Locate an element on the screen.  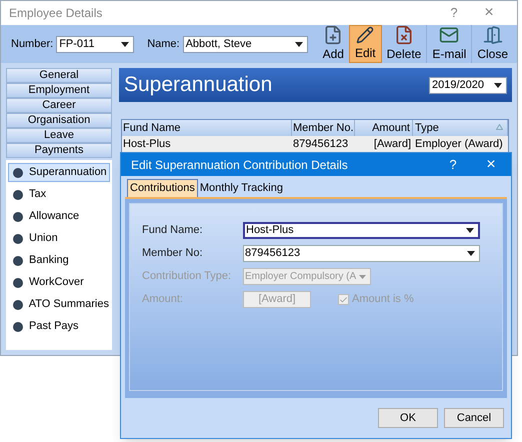
number-label: Number: is located at coordinates (32, 44).